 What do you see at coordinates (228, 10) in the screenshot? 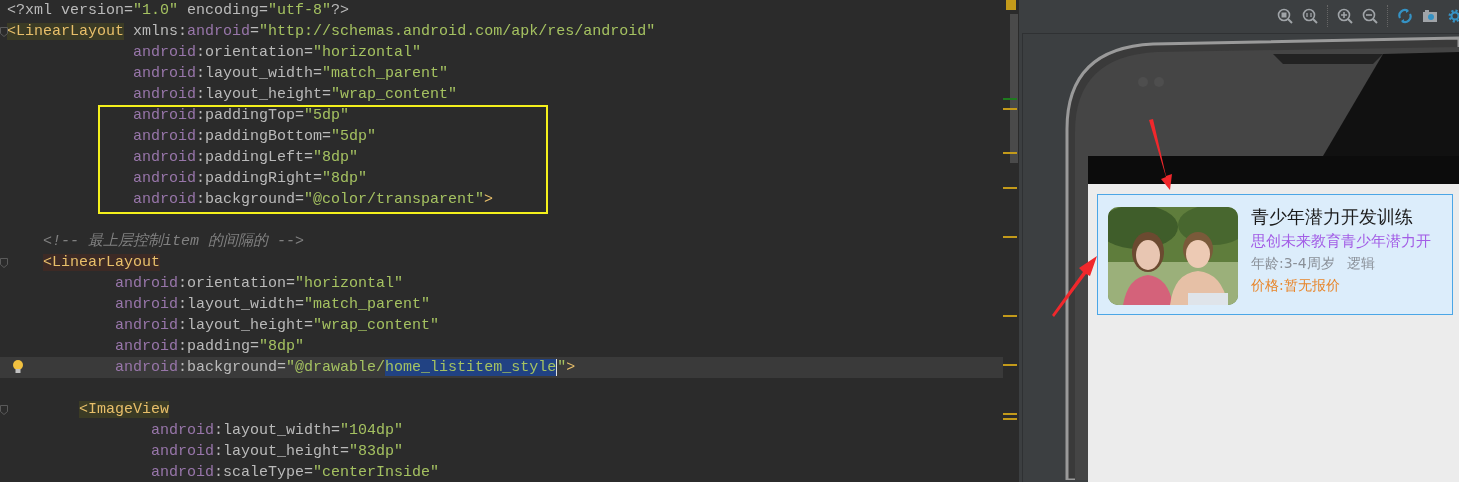
I see `code-text: encoding=` at bounding box center [228, 10].